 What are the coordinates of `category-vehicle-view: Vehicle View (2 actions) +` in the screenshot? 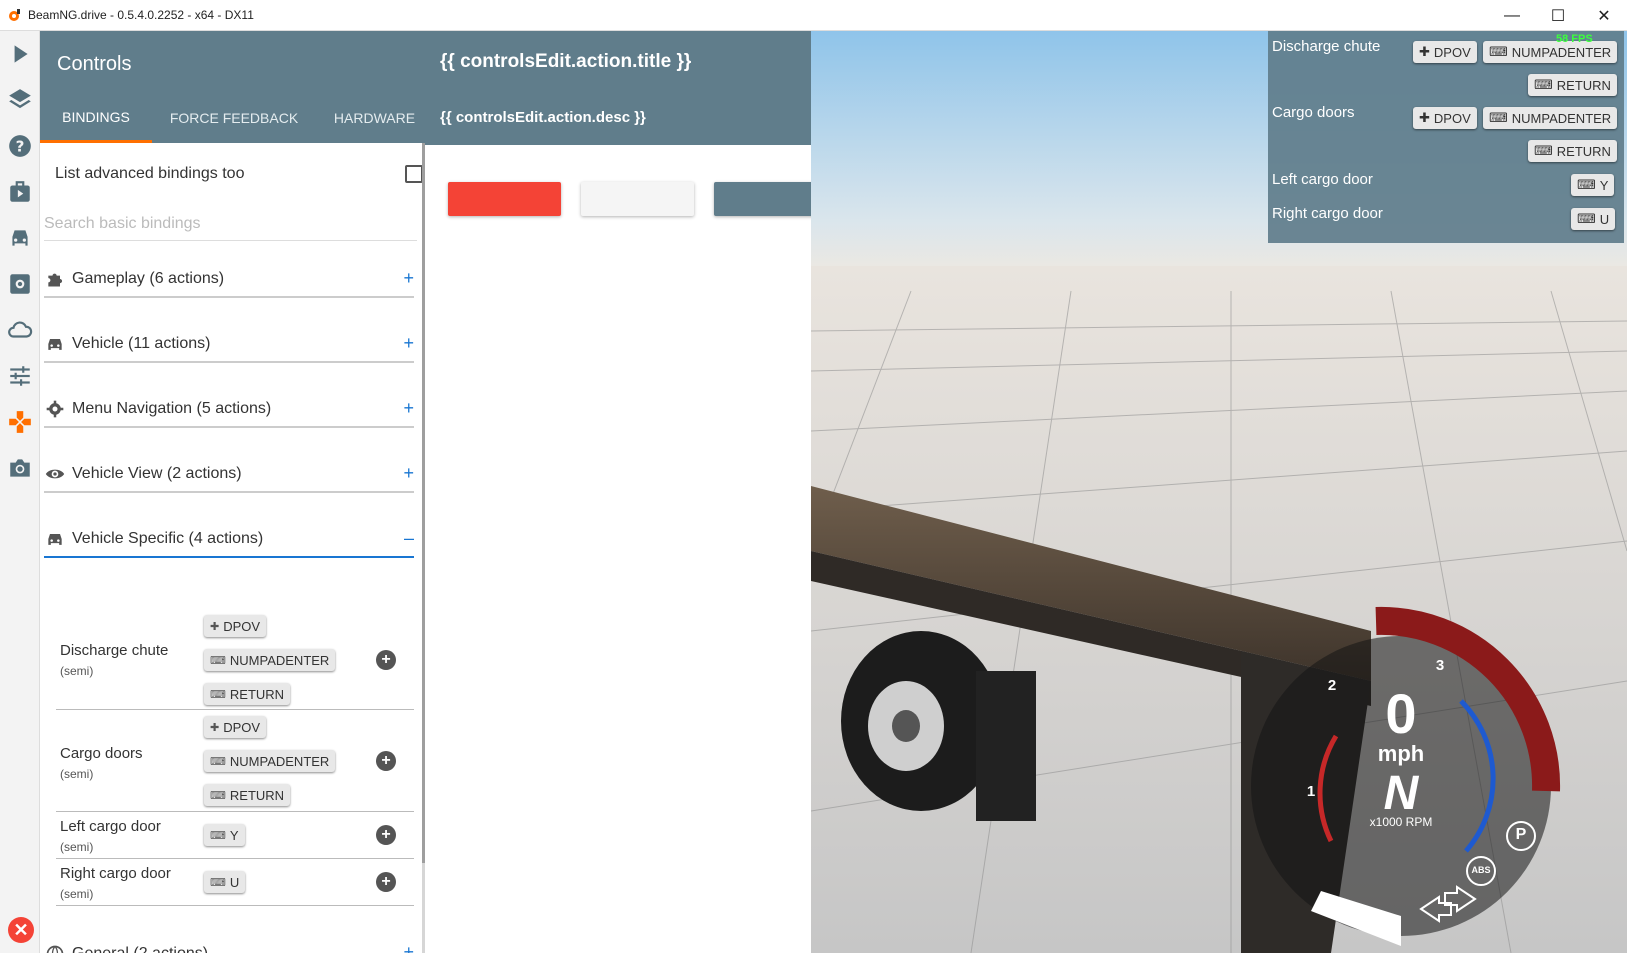 It's located at (229, 475).